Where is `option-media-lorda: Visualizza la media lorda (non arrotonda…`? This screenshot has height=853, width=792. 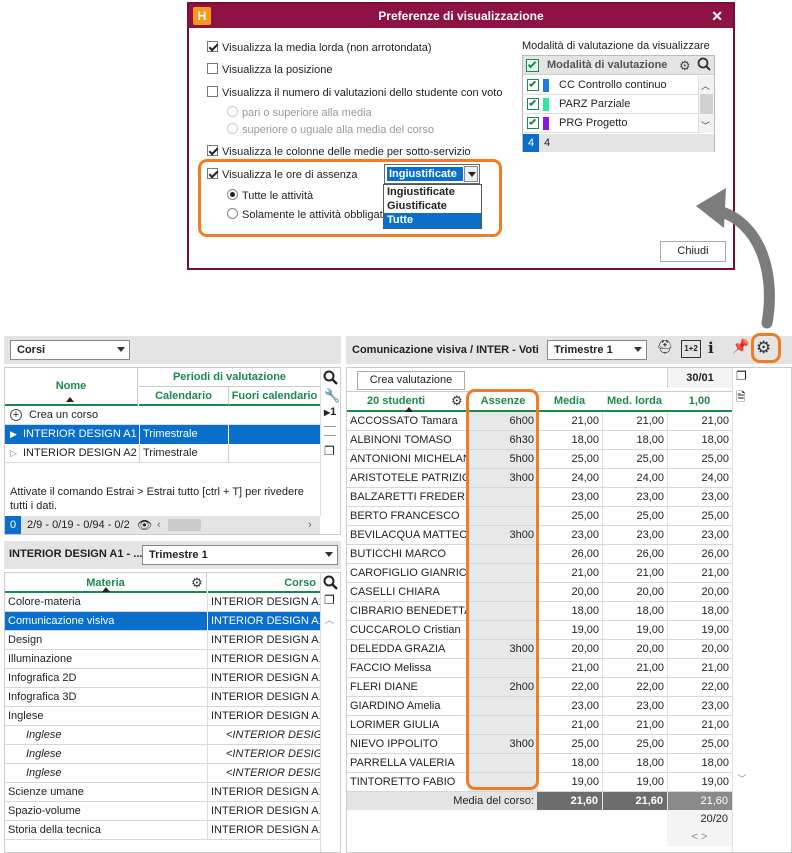 option-media-lorda: Visualizza la media lorda (non arrotonda… is located at coordinates (319, 47).